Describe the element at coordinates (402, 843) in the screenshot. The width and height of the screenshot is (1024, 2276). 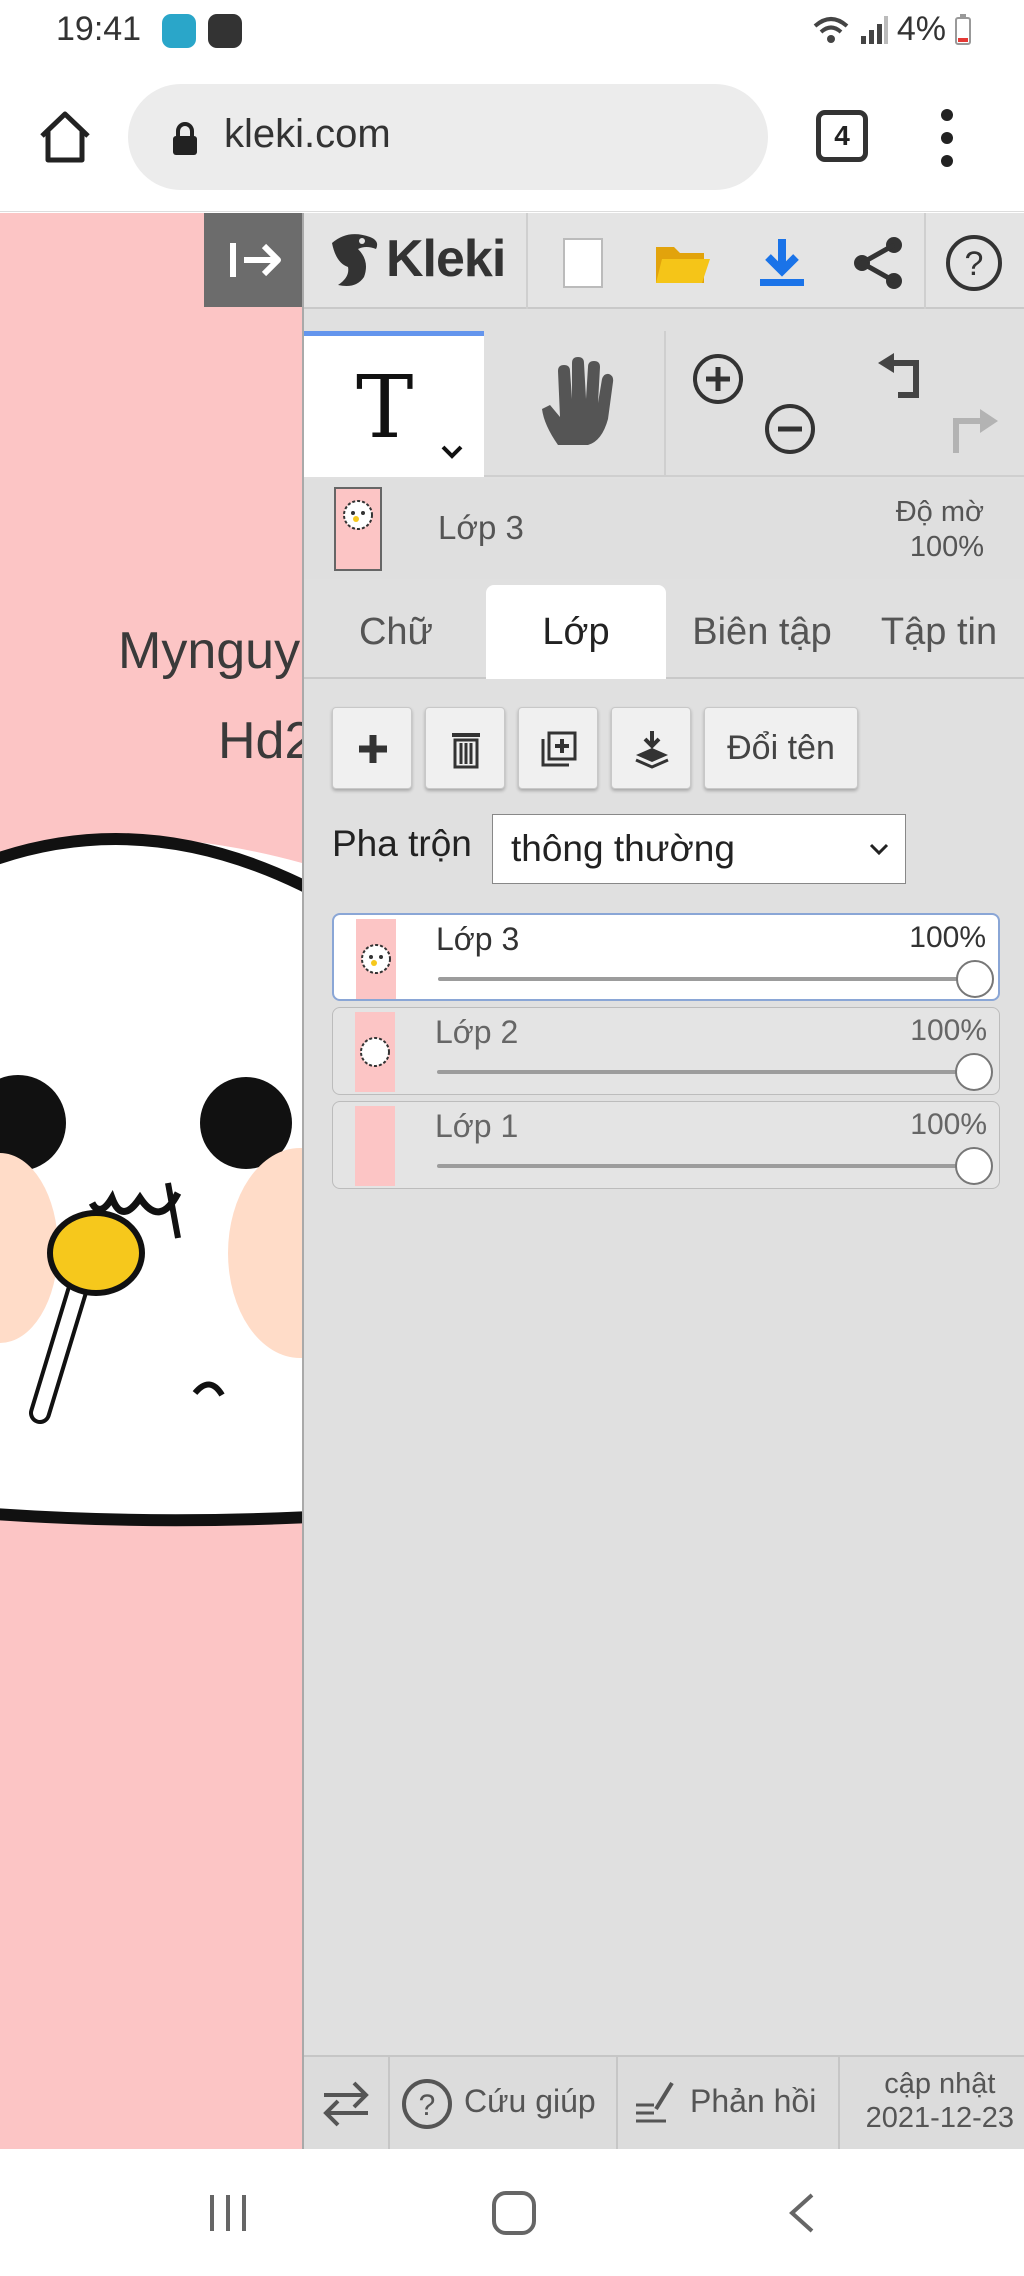
I see `blend-mode-label: Pha trộn` at that location.